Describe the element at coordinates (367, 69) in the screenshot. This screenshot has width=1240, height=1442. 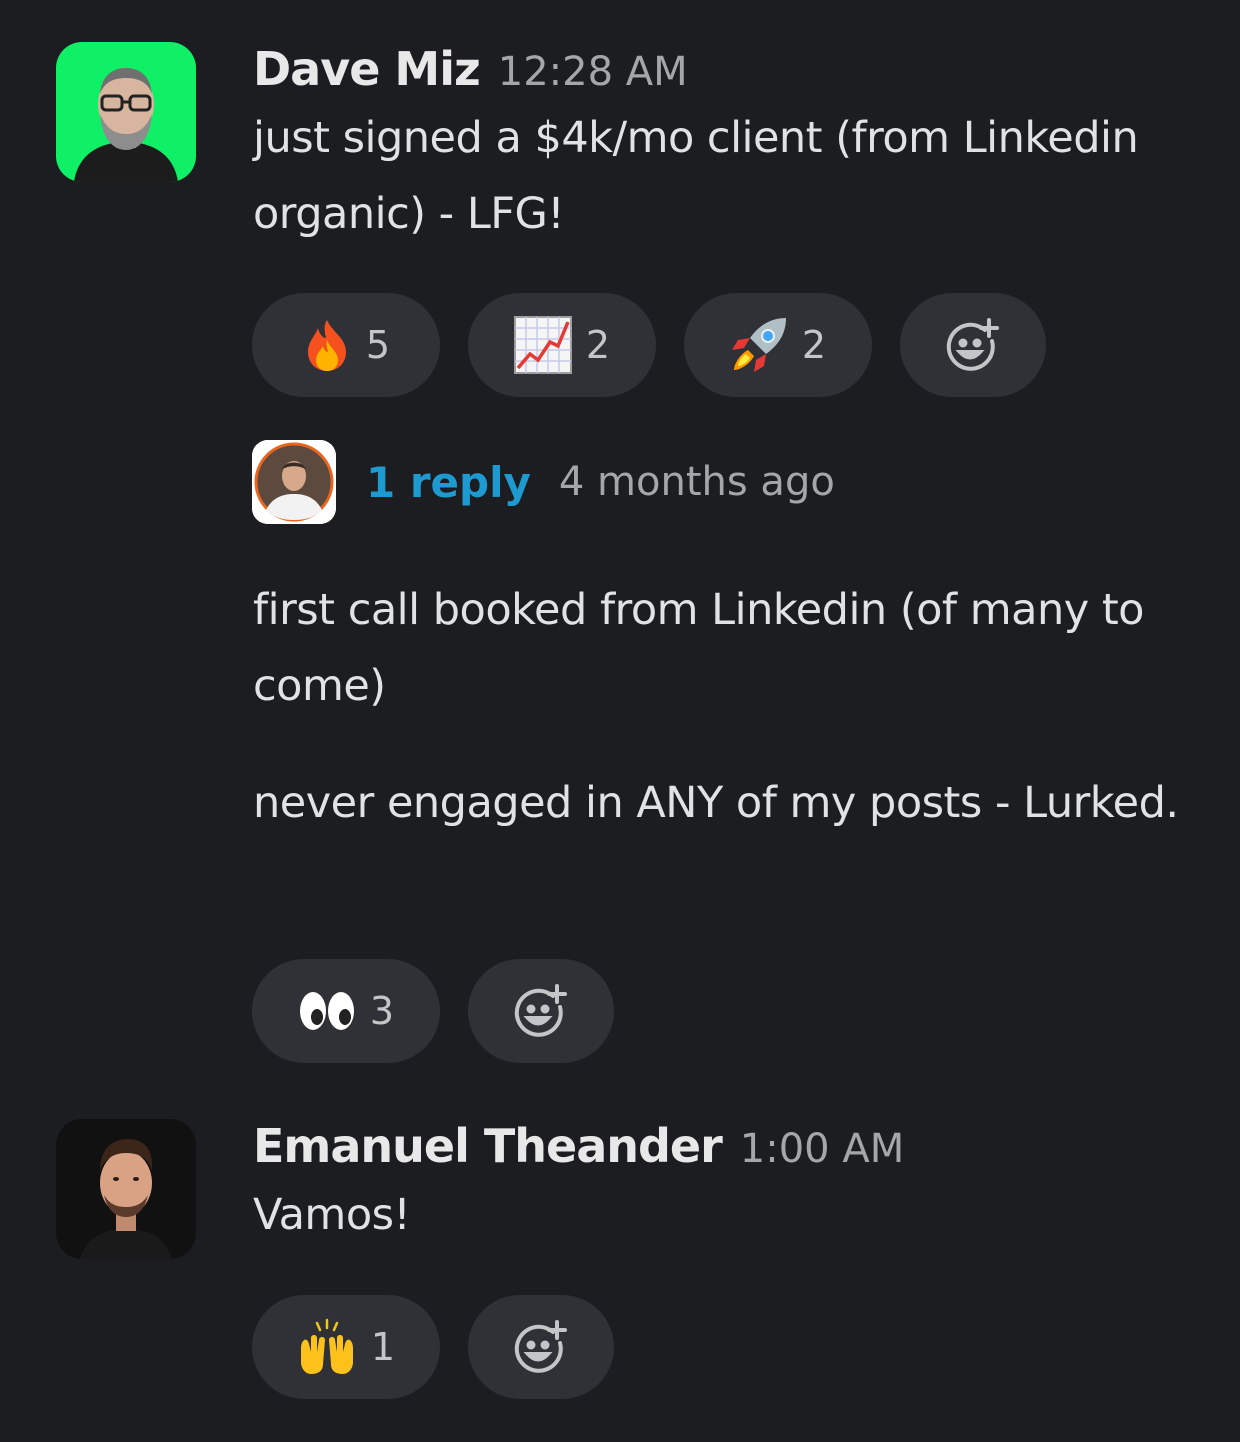
I see `author-name-text: Dave Miz` at that location.